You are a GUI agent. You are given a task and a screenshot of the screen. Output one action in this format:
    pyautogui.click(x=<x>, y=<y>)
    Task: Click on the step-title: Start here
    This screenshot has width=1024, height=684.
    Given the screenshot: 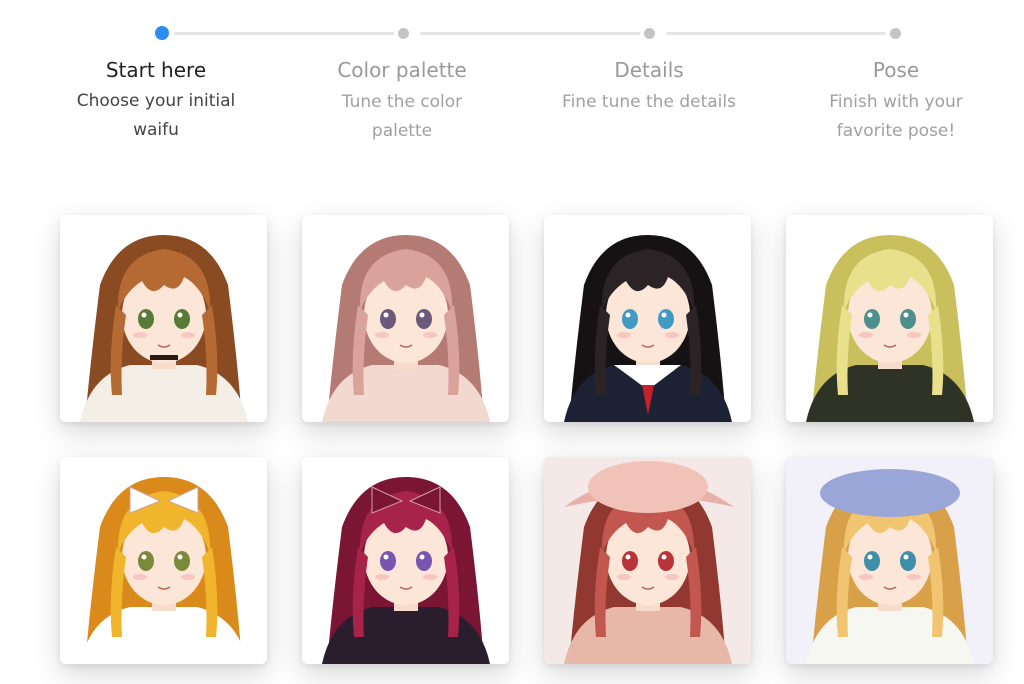 What is the action you would take?
    pyautogui.click(x=156, y=70)
    